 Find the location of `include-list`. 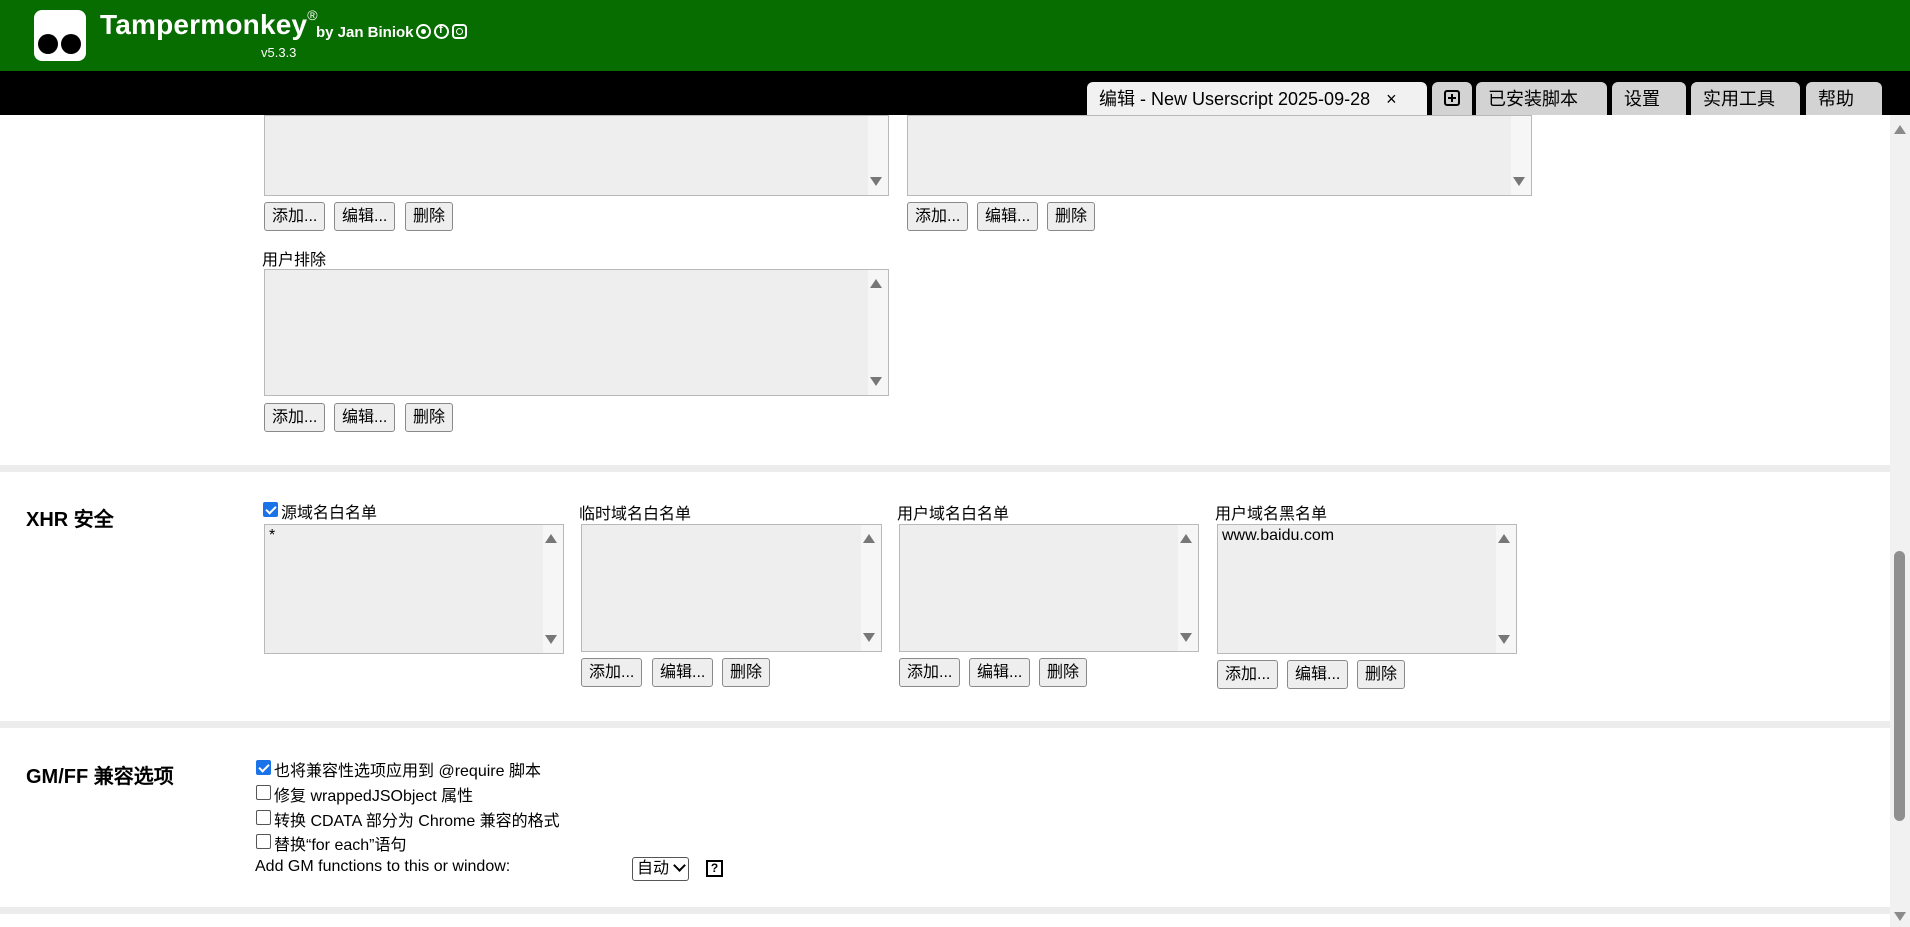

include-list is located at coordinates (576, 155).